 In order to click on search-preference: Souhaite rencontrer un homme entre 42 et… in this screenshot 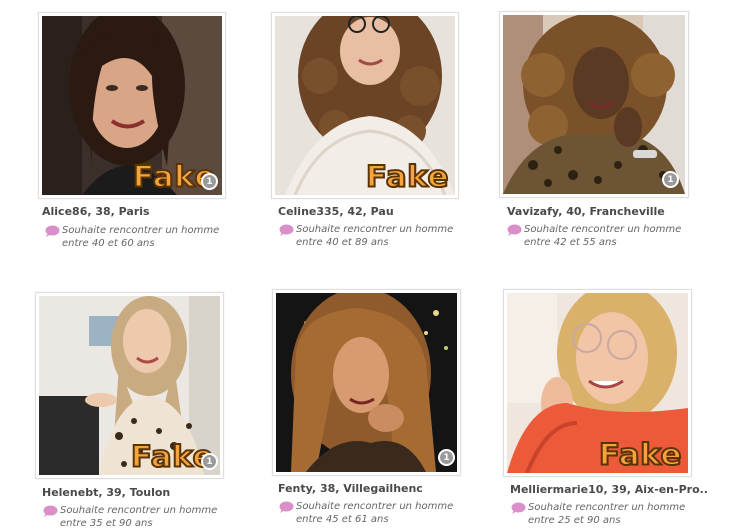, I will do `click(594, 236)`.